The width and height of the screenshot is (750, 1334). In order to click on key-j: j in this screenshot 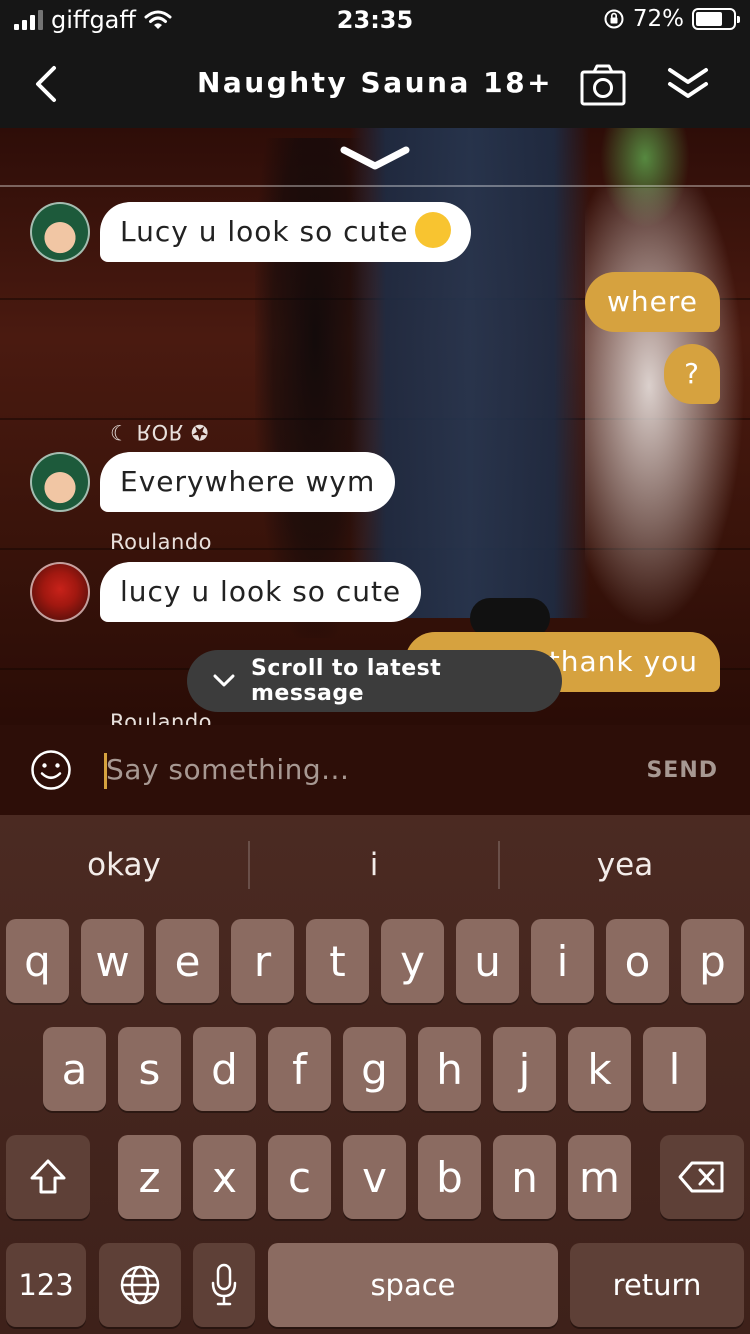, I will do `click(524, 1069)`.